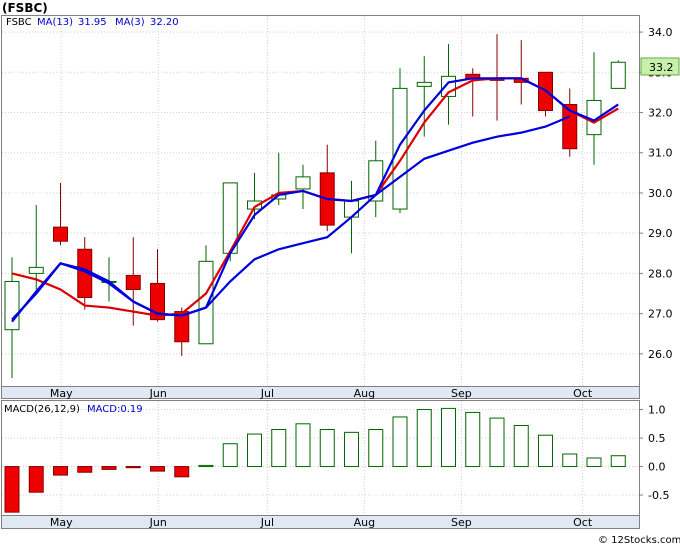  I want to click on chart-title: (FSBC), so click(25, 8).